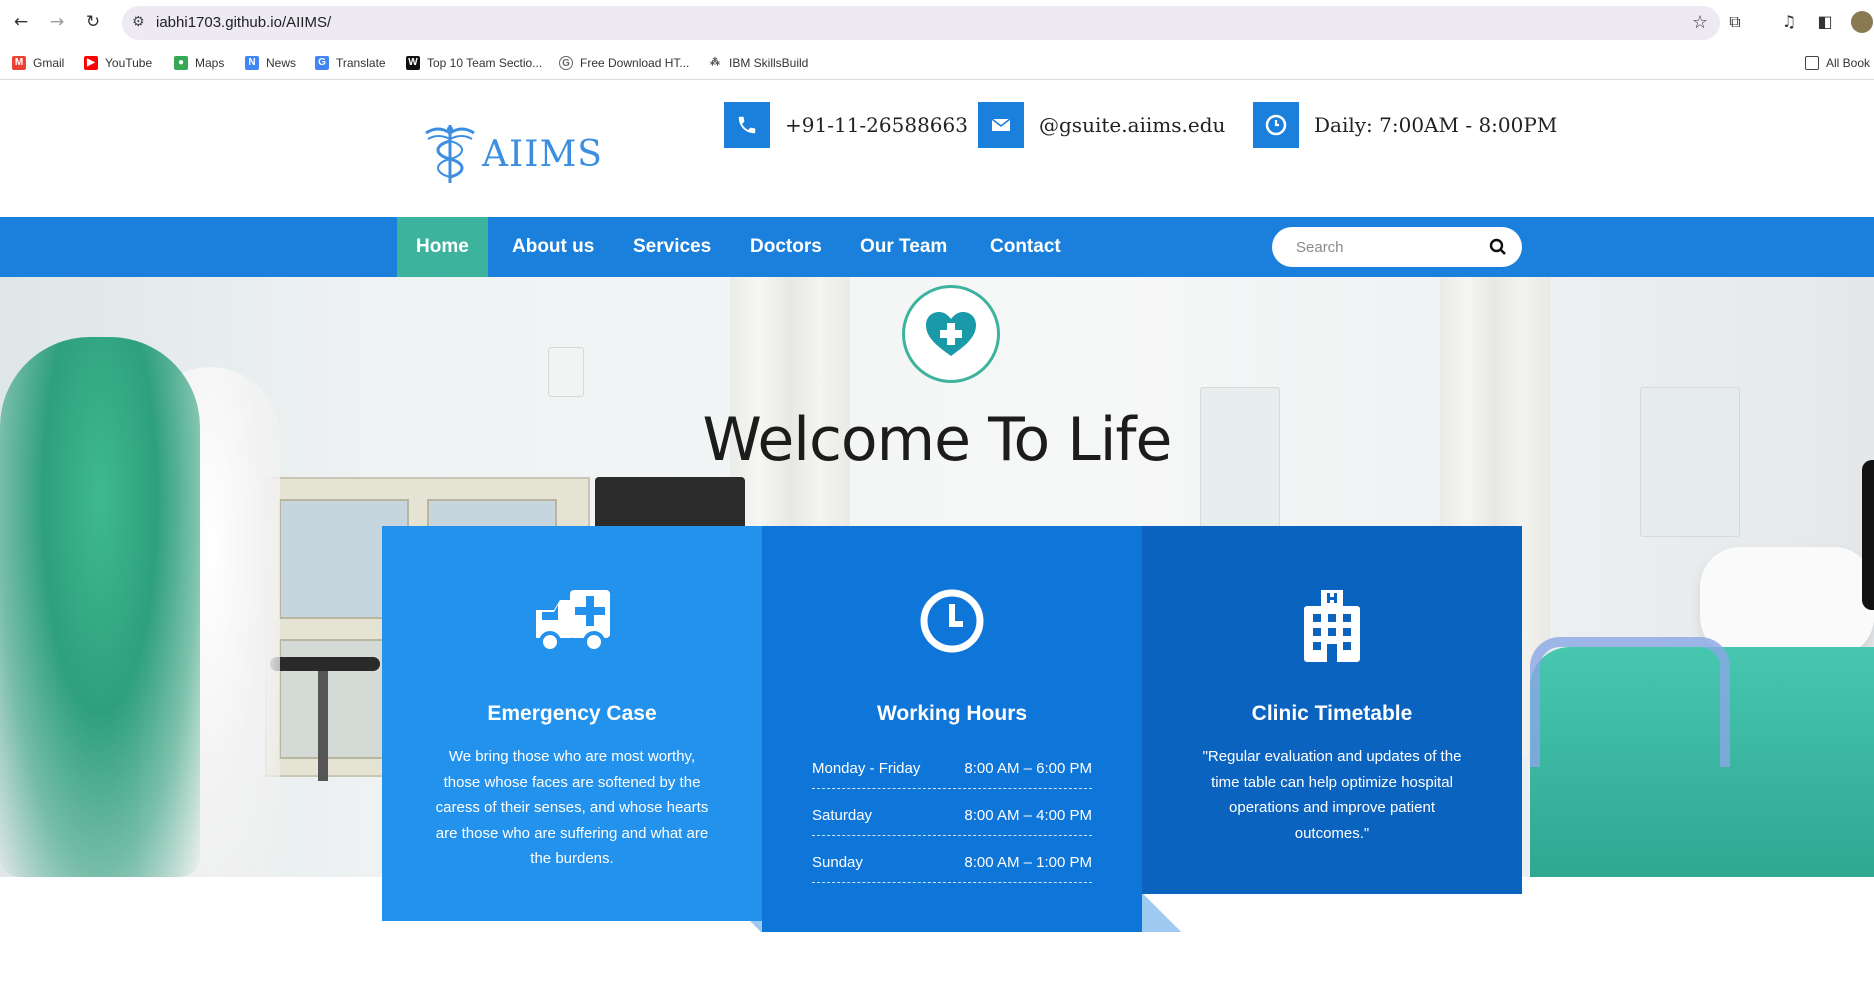  I want to click on w-icon: W, so click(413, 63).